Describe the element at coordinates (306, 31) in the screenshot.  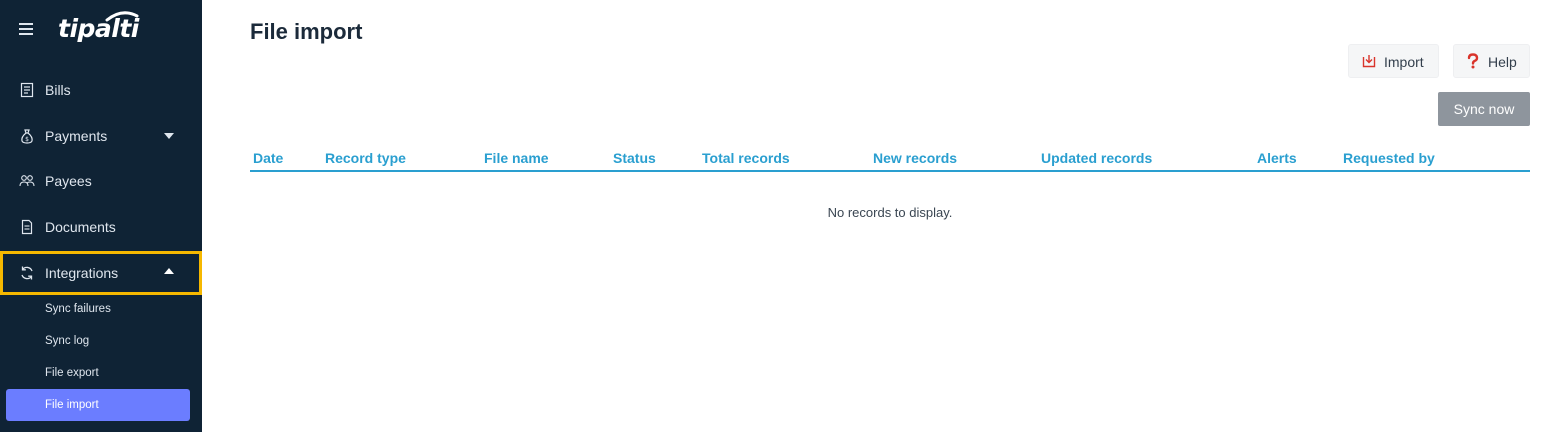
I see `page-title: File import` at that location.